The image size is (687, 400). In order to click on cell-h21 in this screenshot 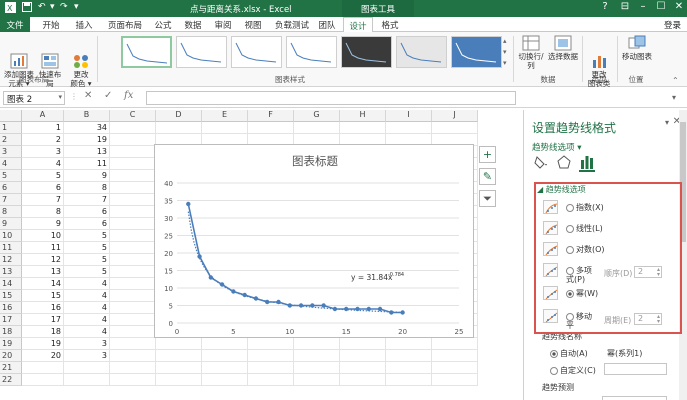, I will do `click(363, 368)`.